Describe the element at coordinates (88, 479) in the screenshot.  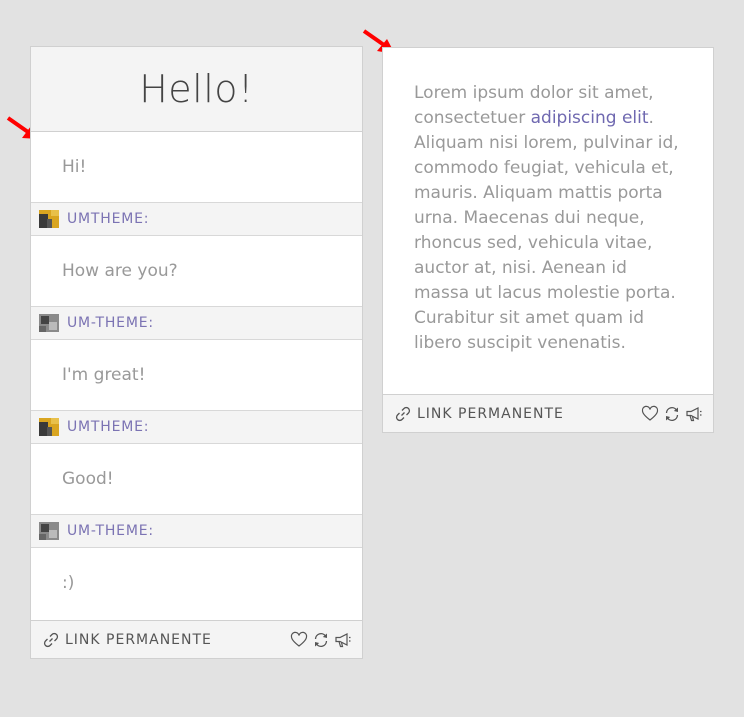
I see `chat-message: Good!` at that location.